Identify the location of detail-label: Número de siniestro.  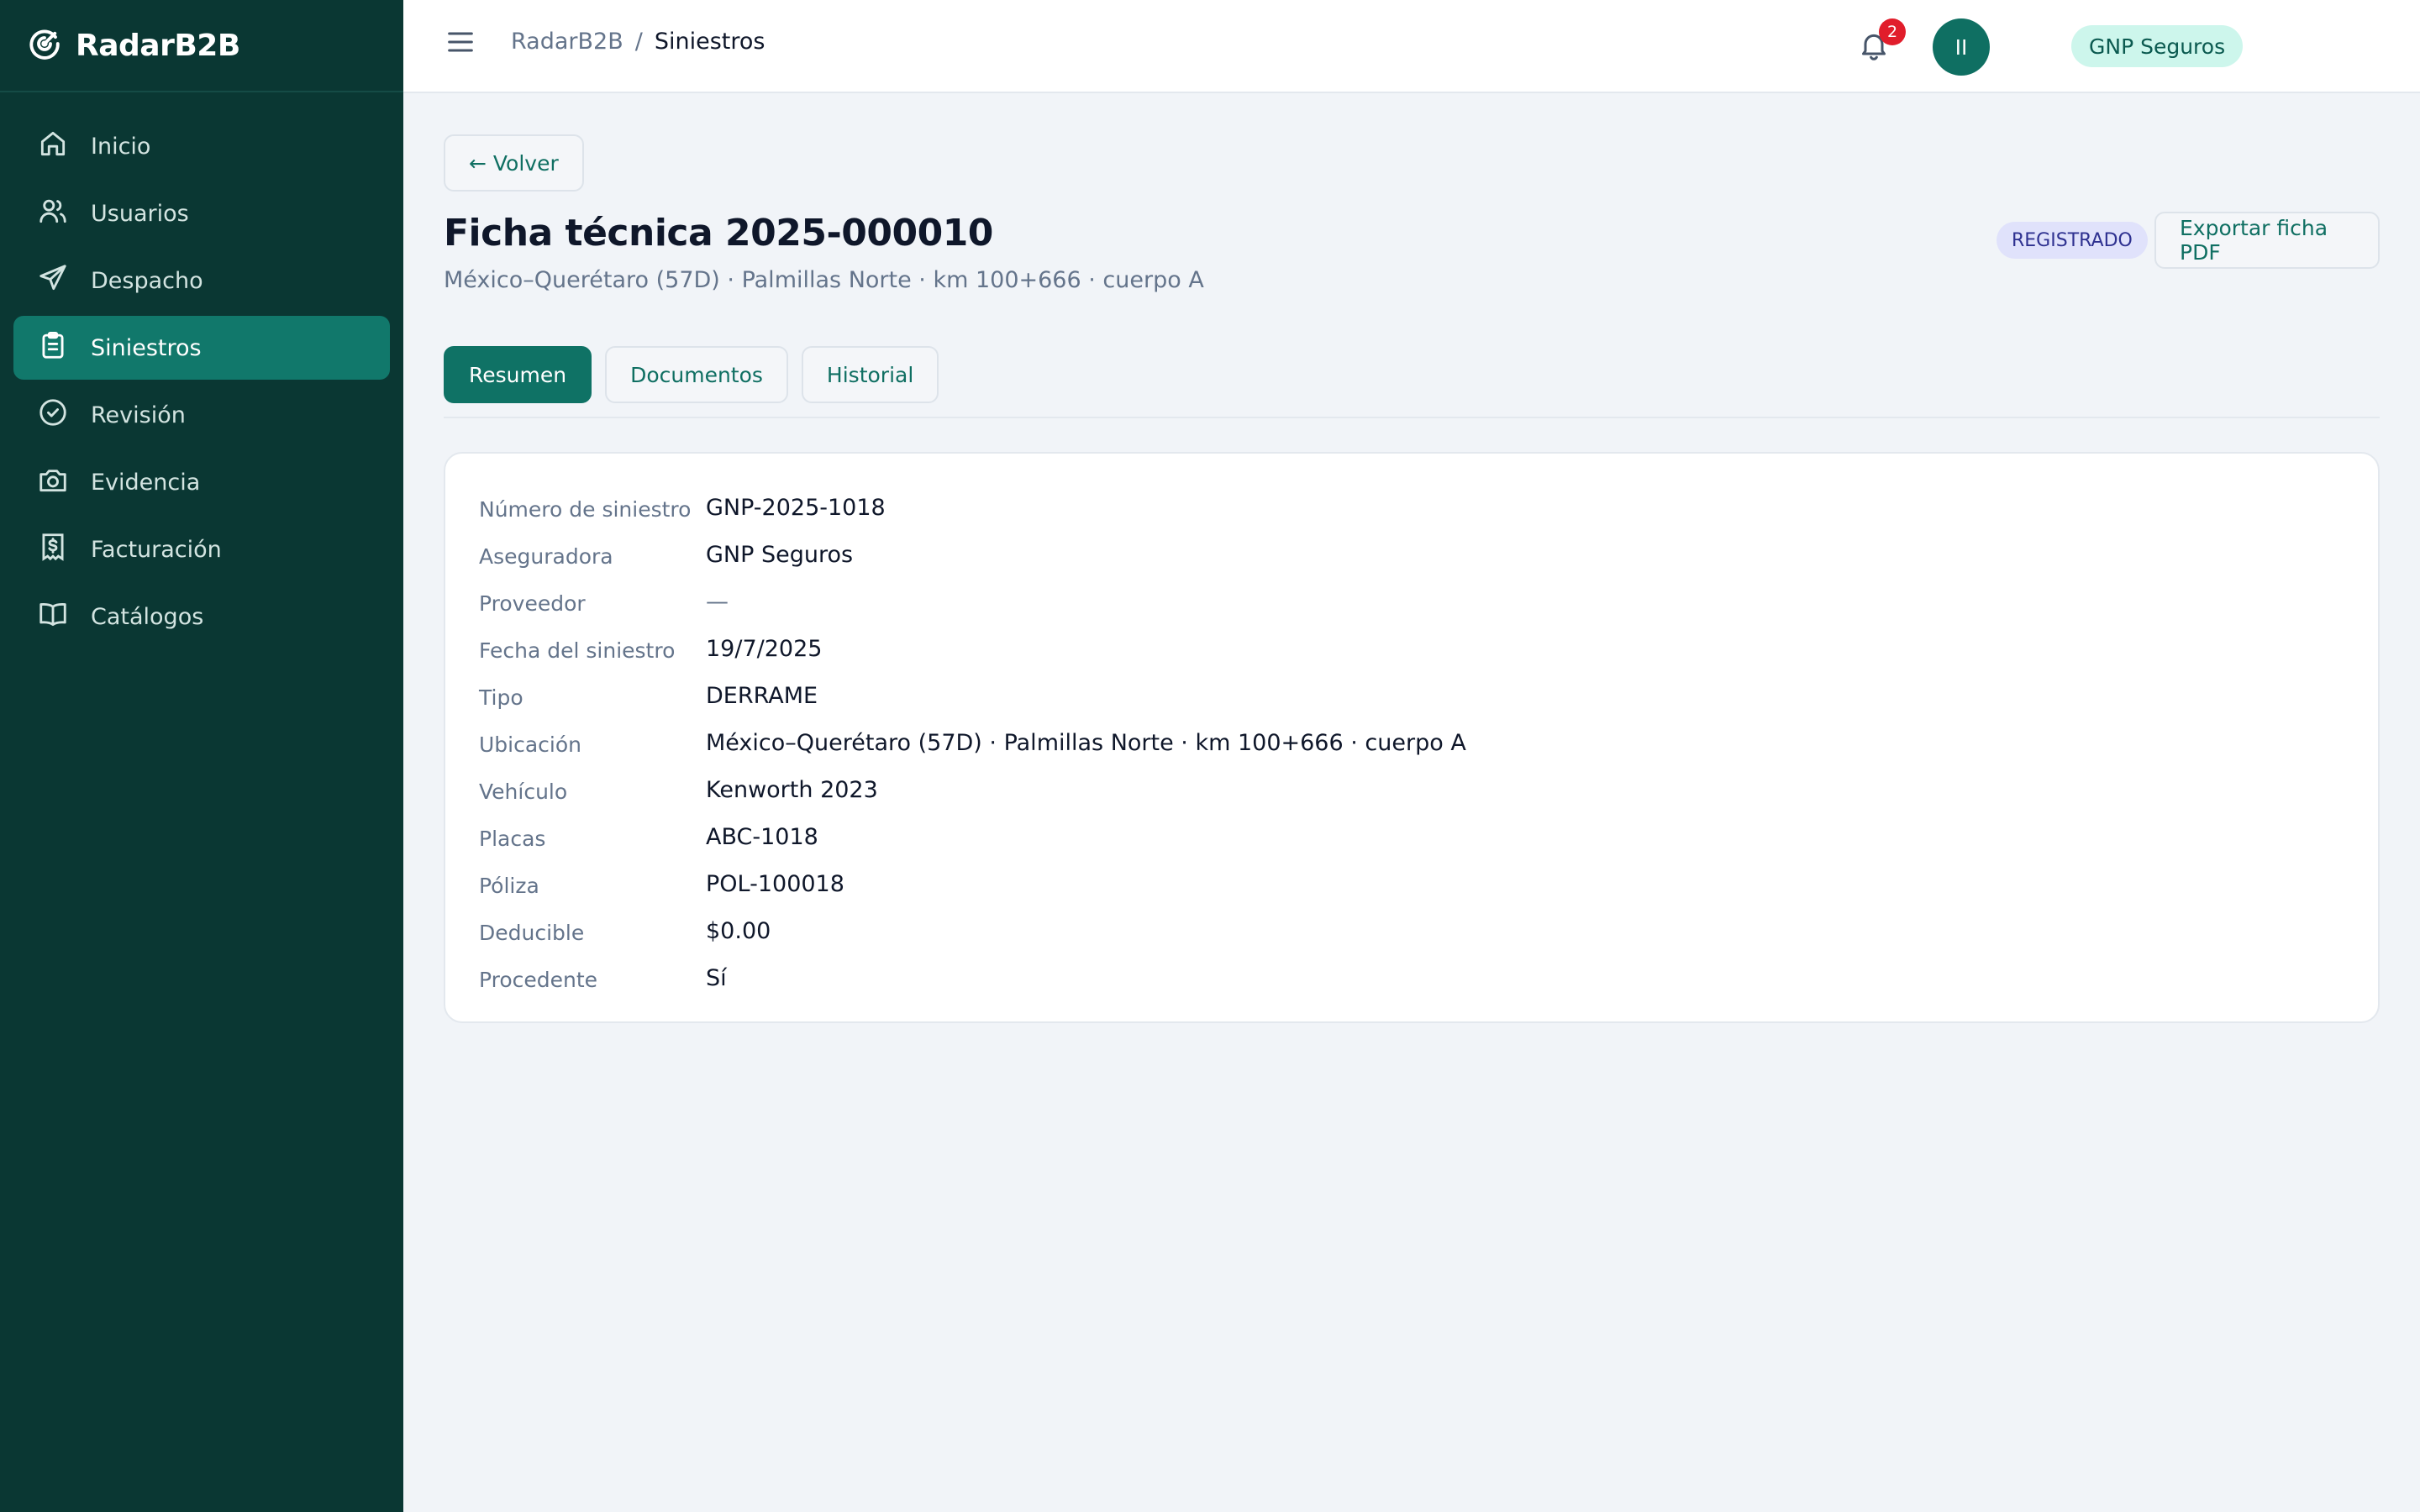
(585, 509).